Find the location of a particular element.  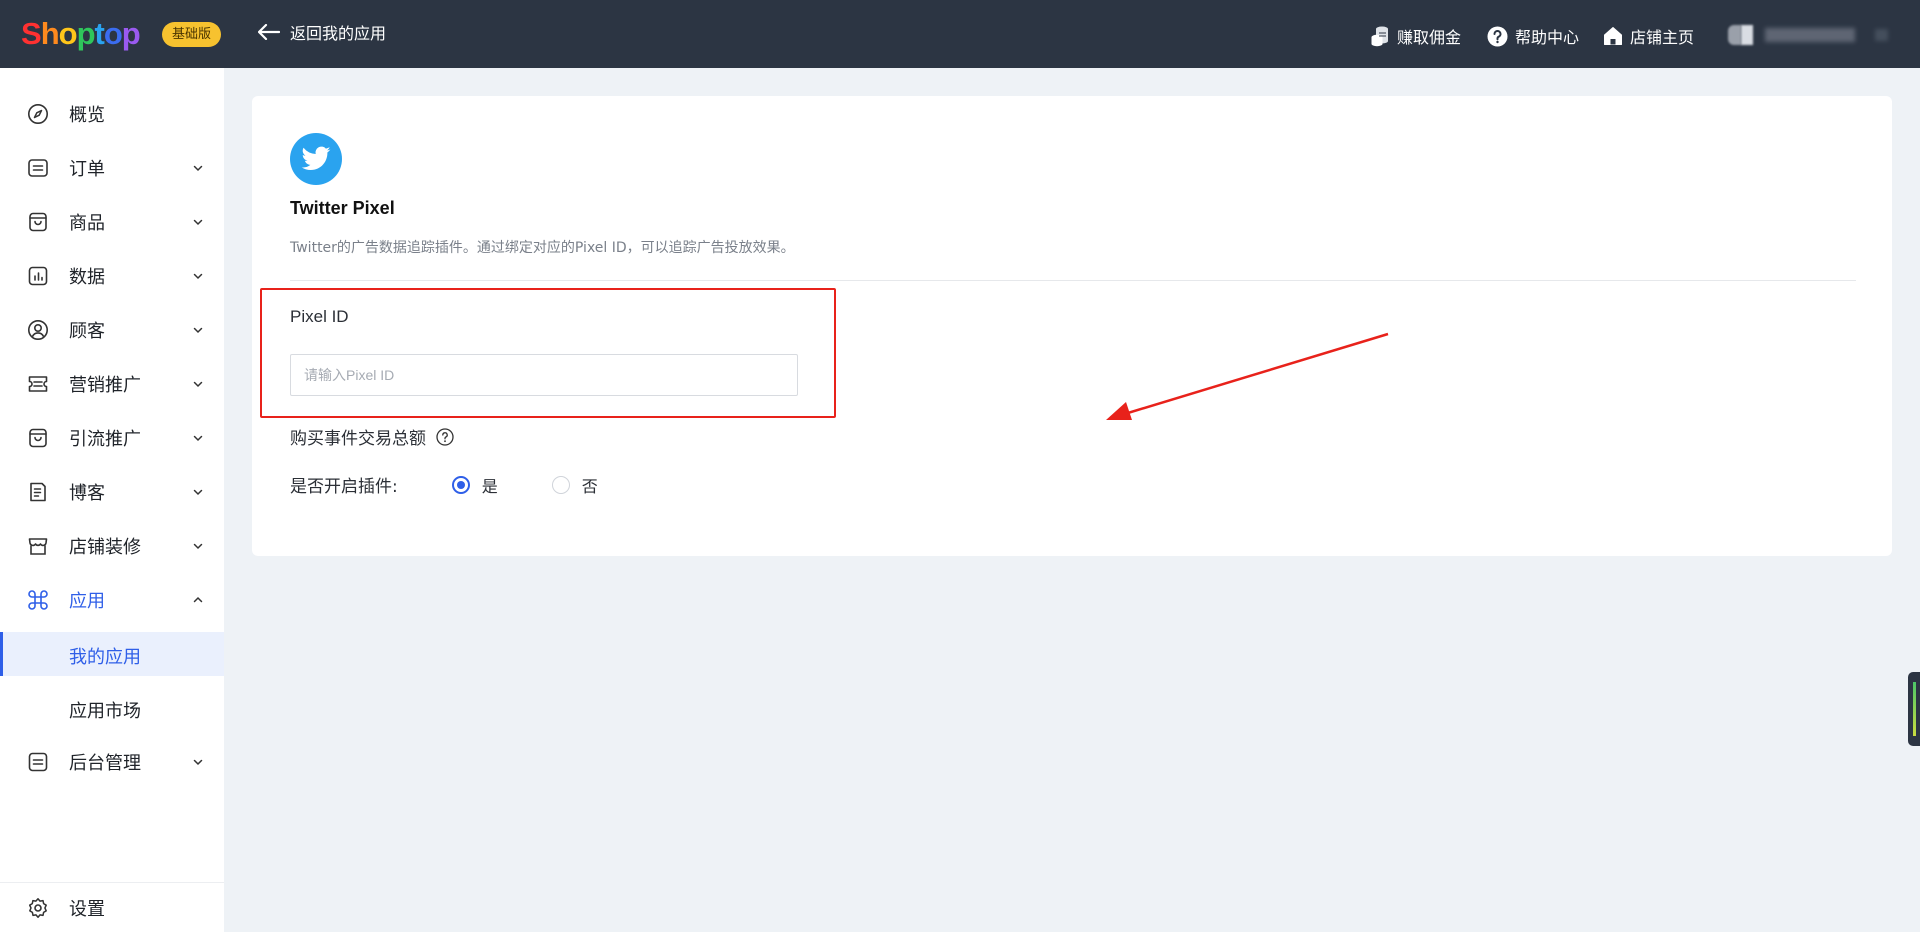

radio-yes: 是 is located at coordinates (474, 485).